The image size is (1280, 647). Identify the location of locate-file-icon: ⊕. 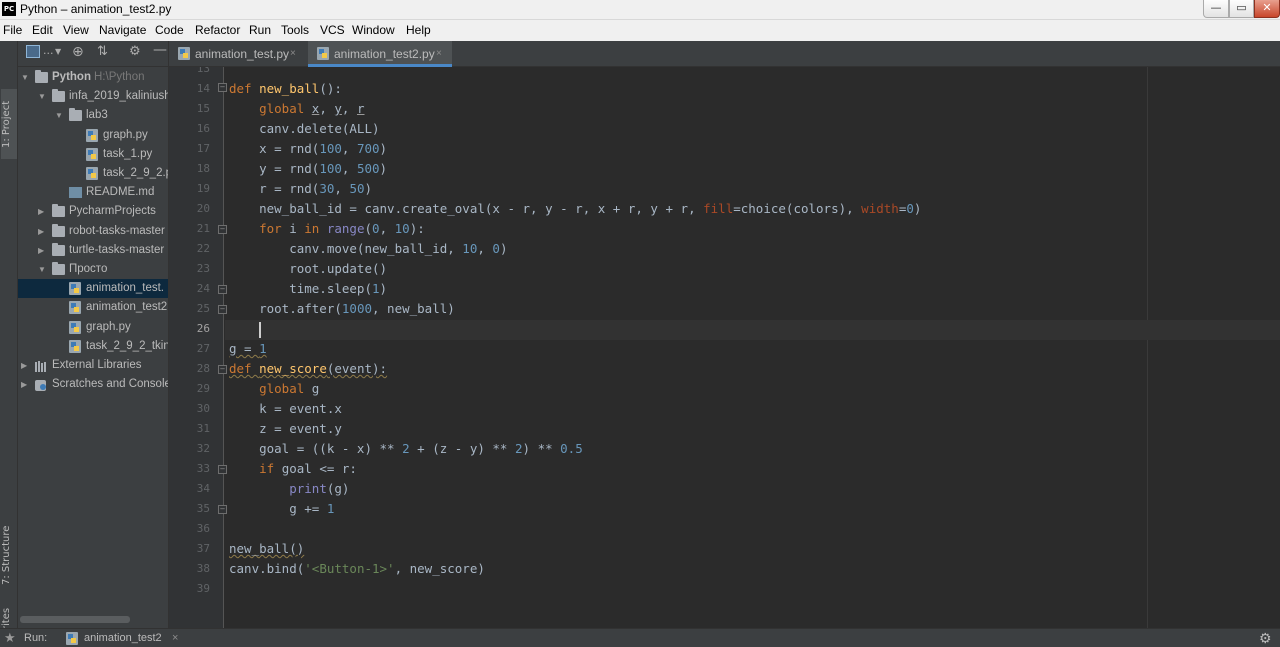
(78, 52).